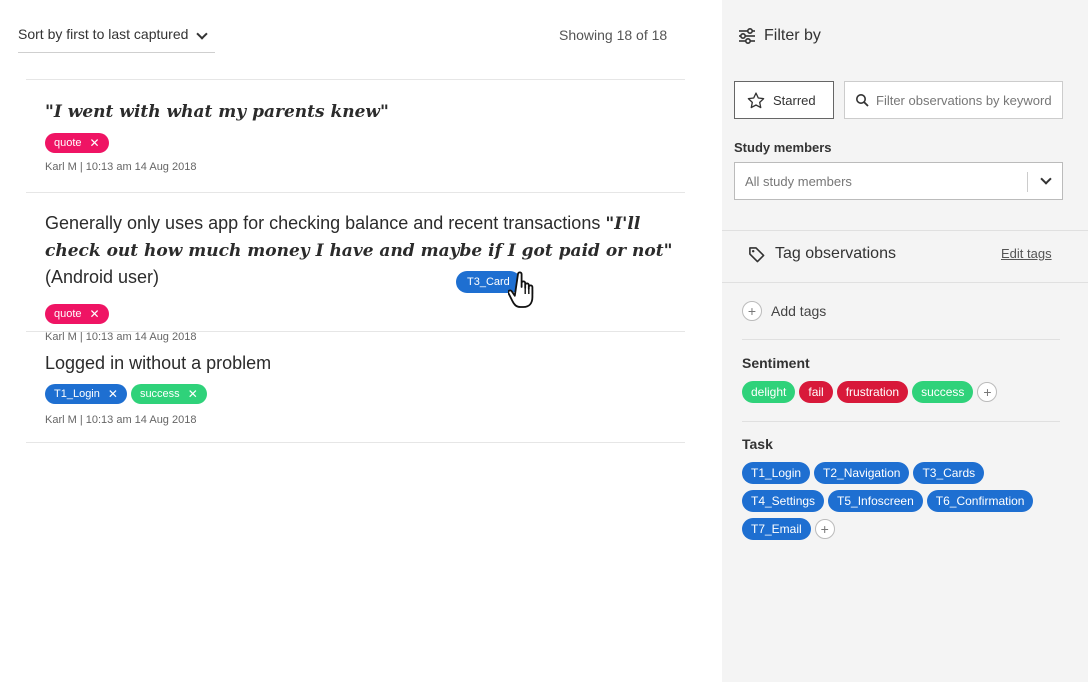  What do you see at coordinates (816, 392) in the screenshot?
I see `sentiment-tag: fail` at bounding box center [816, 392].